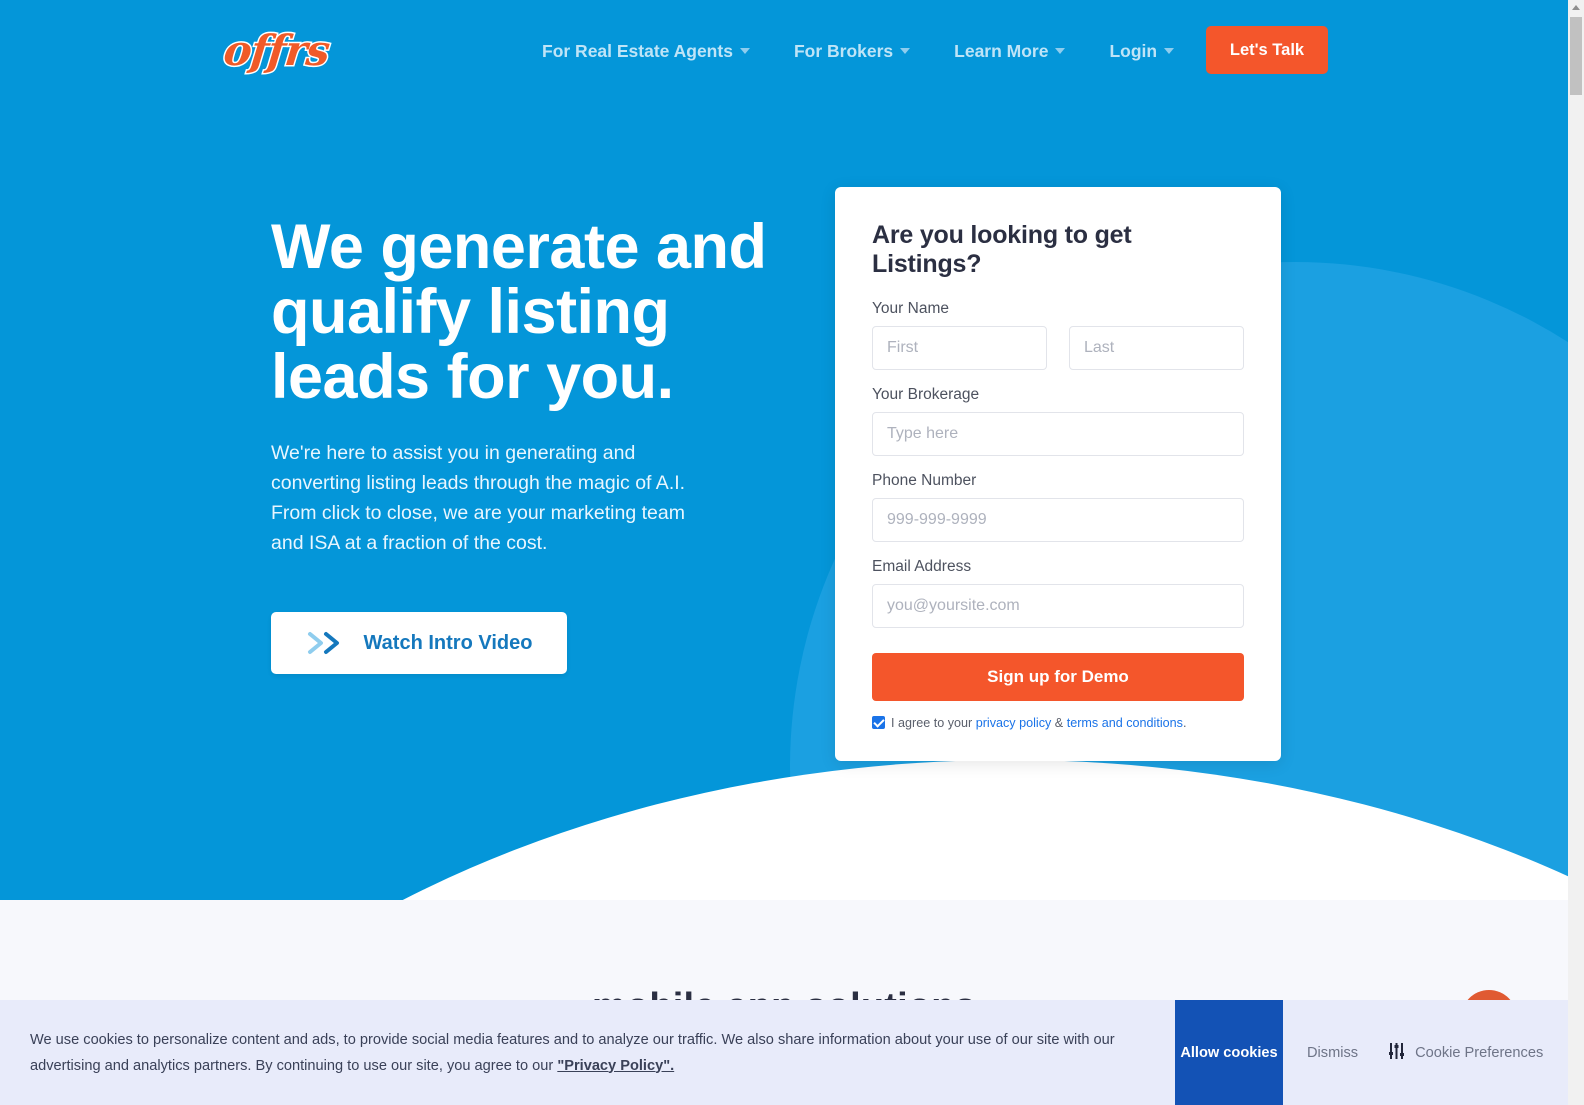 Image resolution: width=1584 pixels, height=1105 pixels. I want to click on logo-text: offrs, so click(275, 50).